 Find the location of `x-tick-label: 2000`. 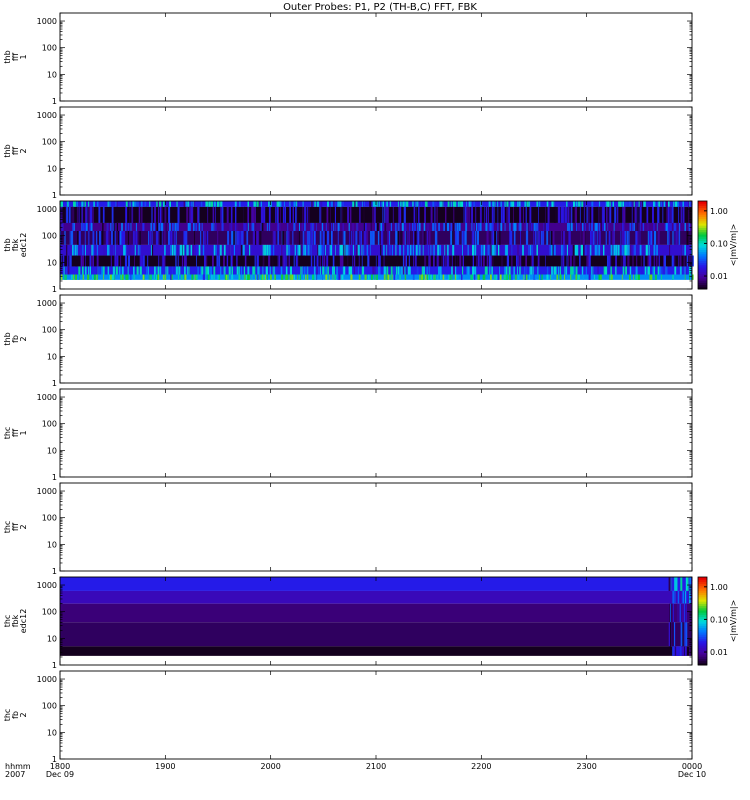

x-tick-label: 2000 is located at coordinates (270, 766).